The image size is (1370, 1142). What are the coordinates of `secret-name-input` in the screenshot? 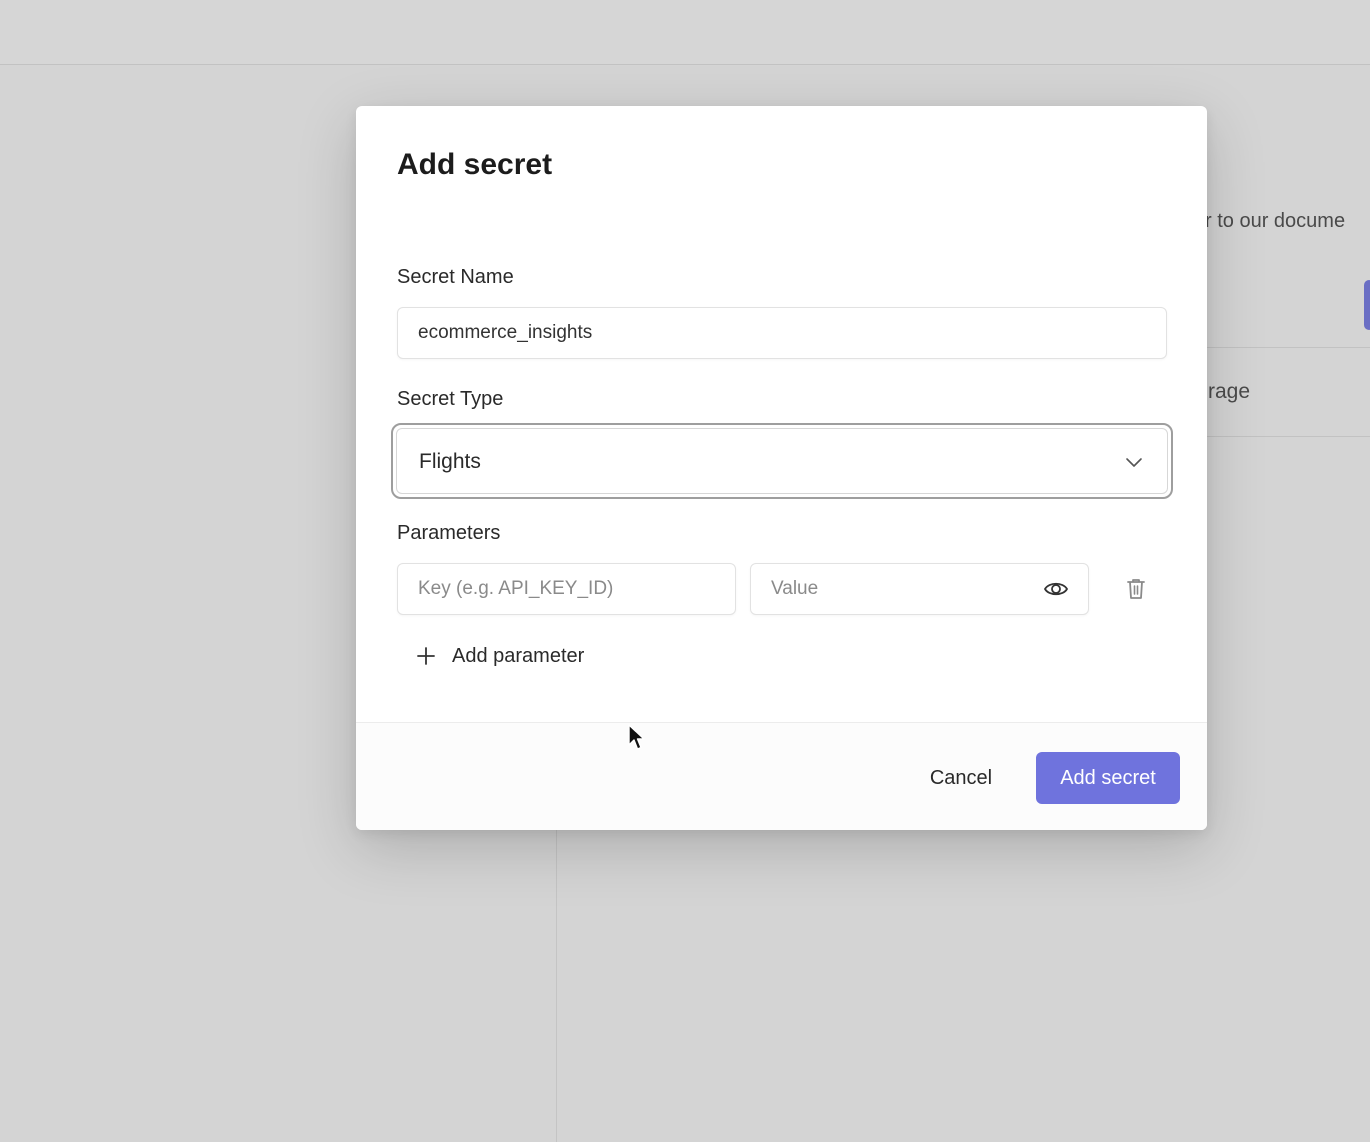 It's located at (782, 333).